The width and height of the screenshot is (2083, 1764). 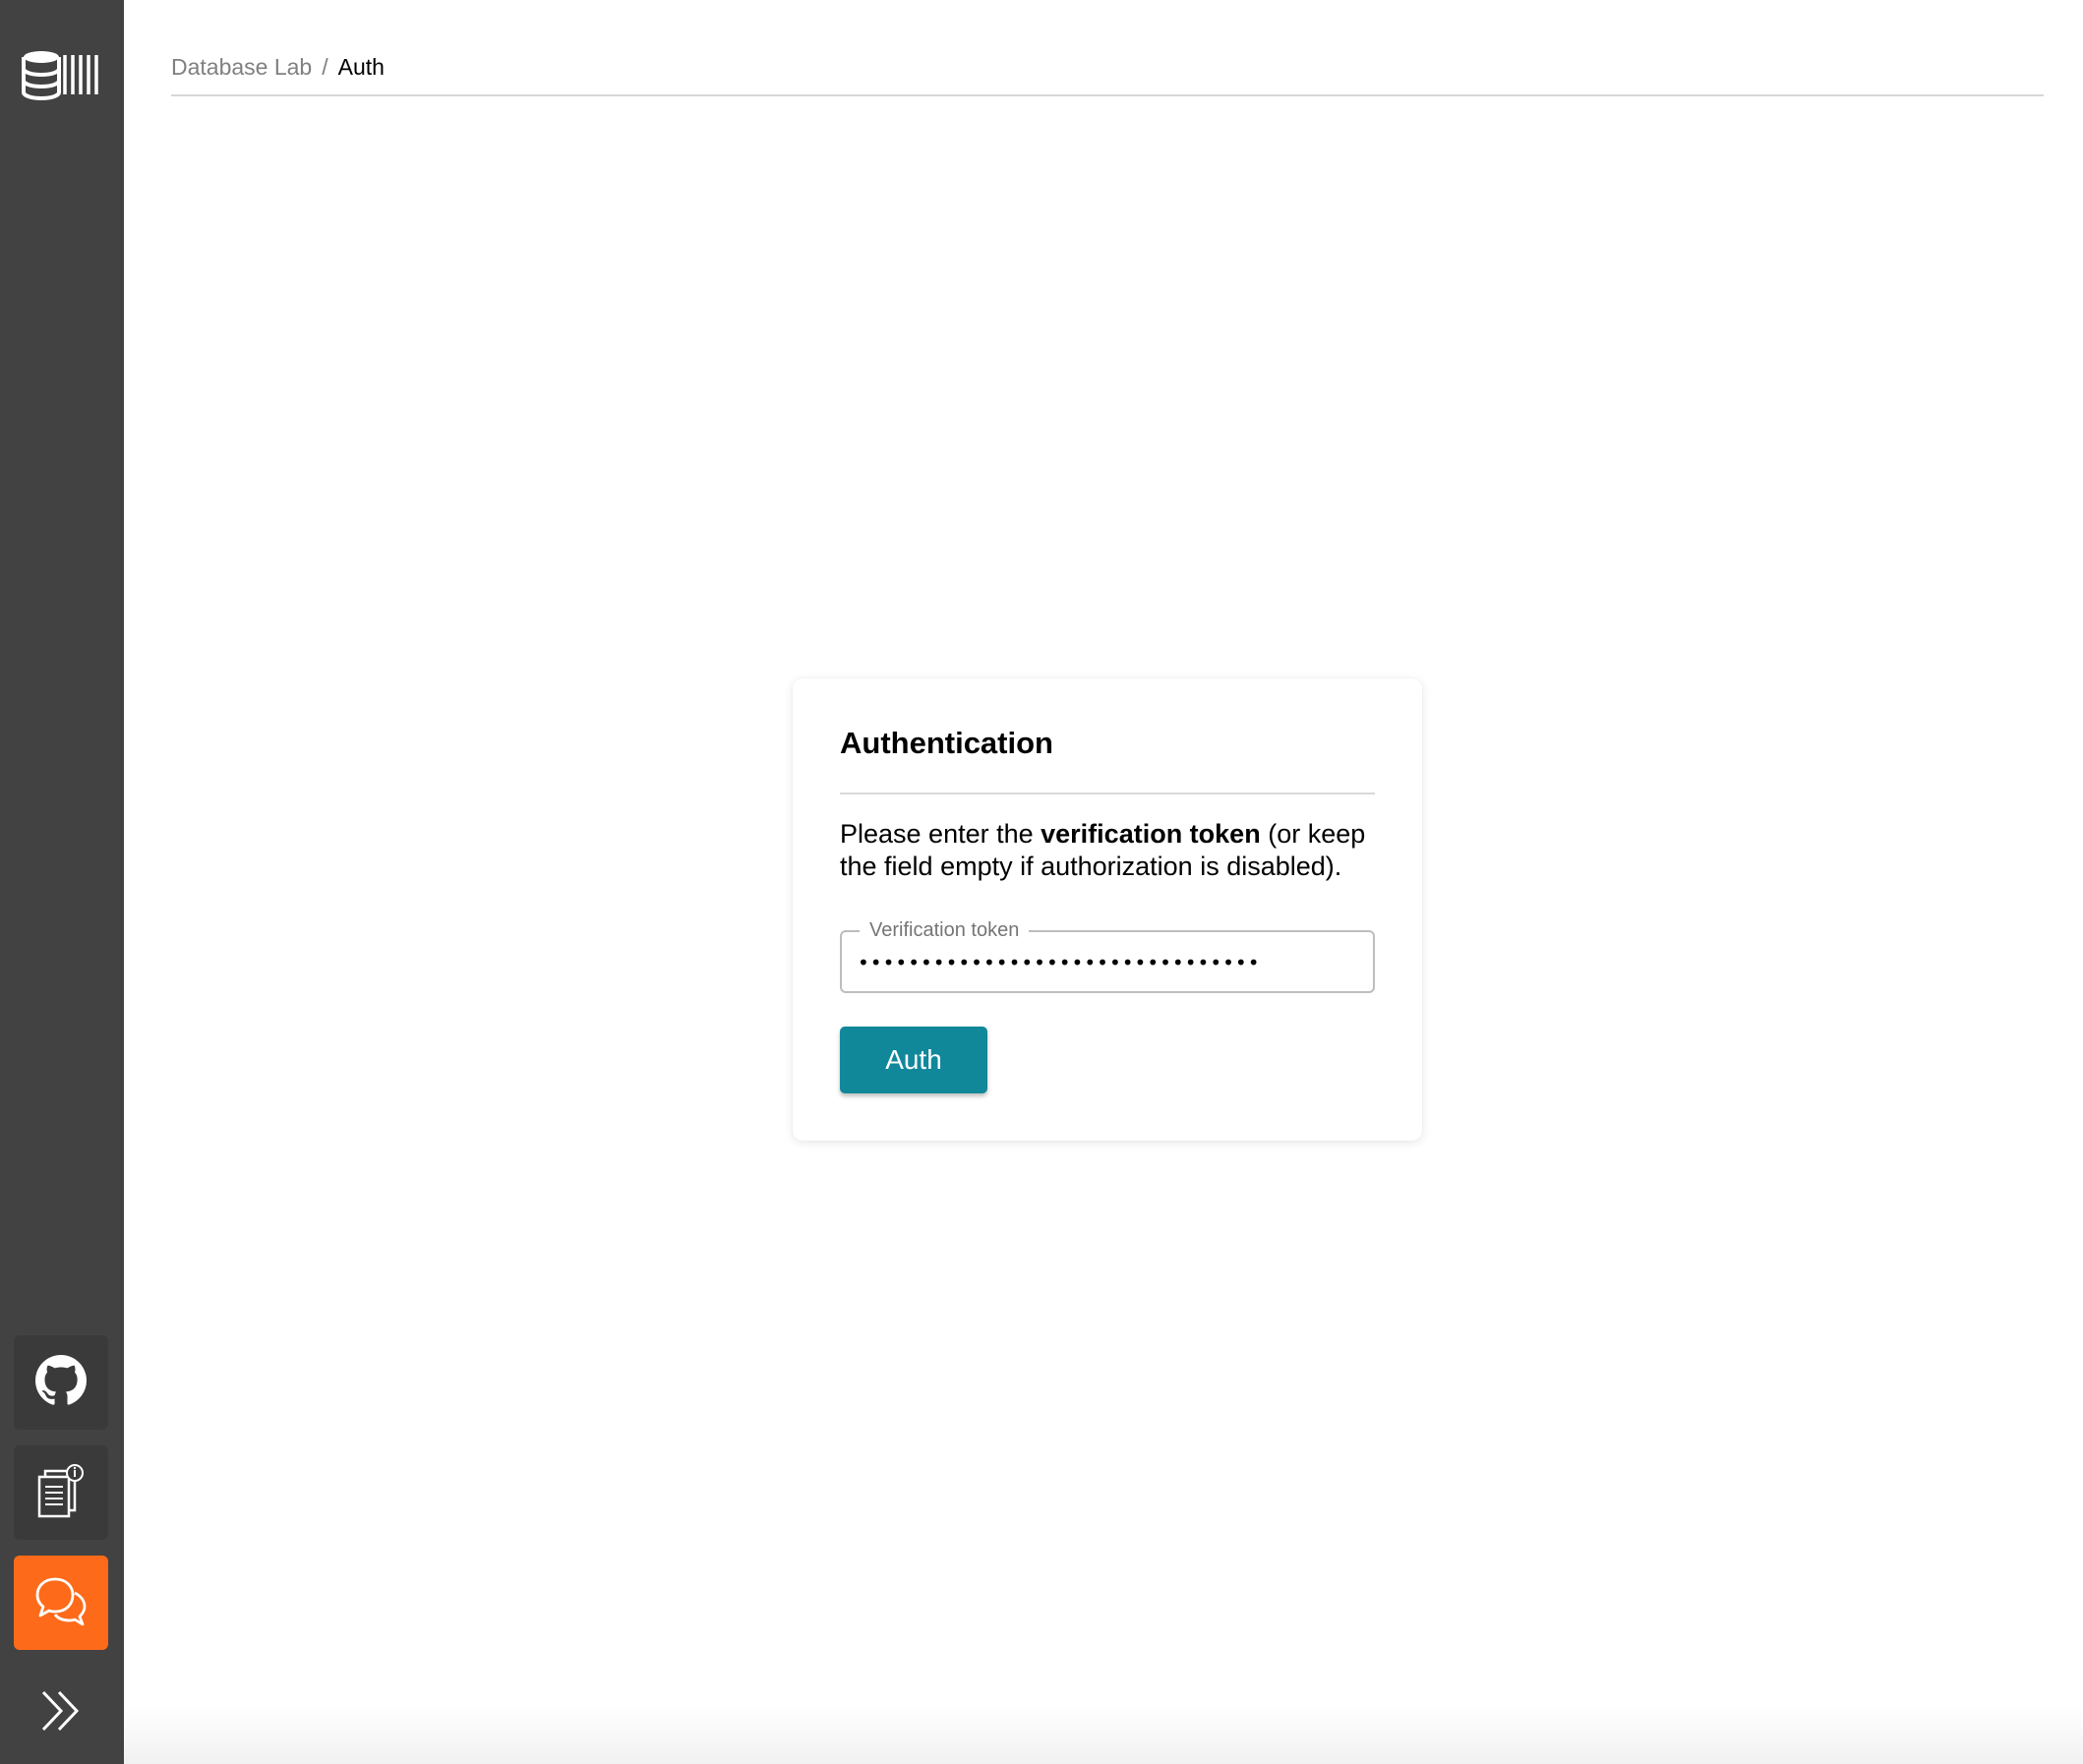 I want to click on expand-sidebar-button, so click(x=61, y=1712).